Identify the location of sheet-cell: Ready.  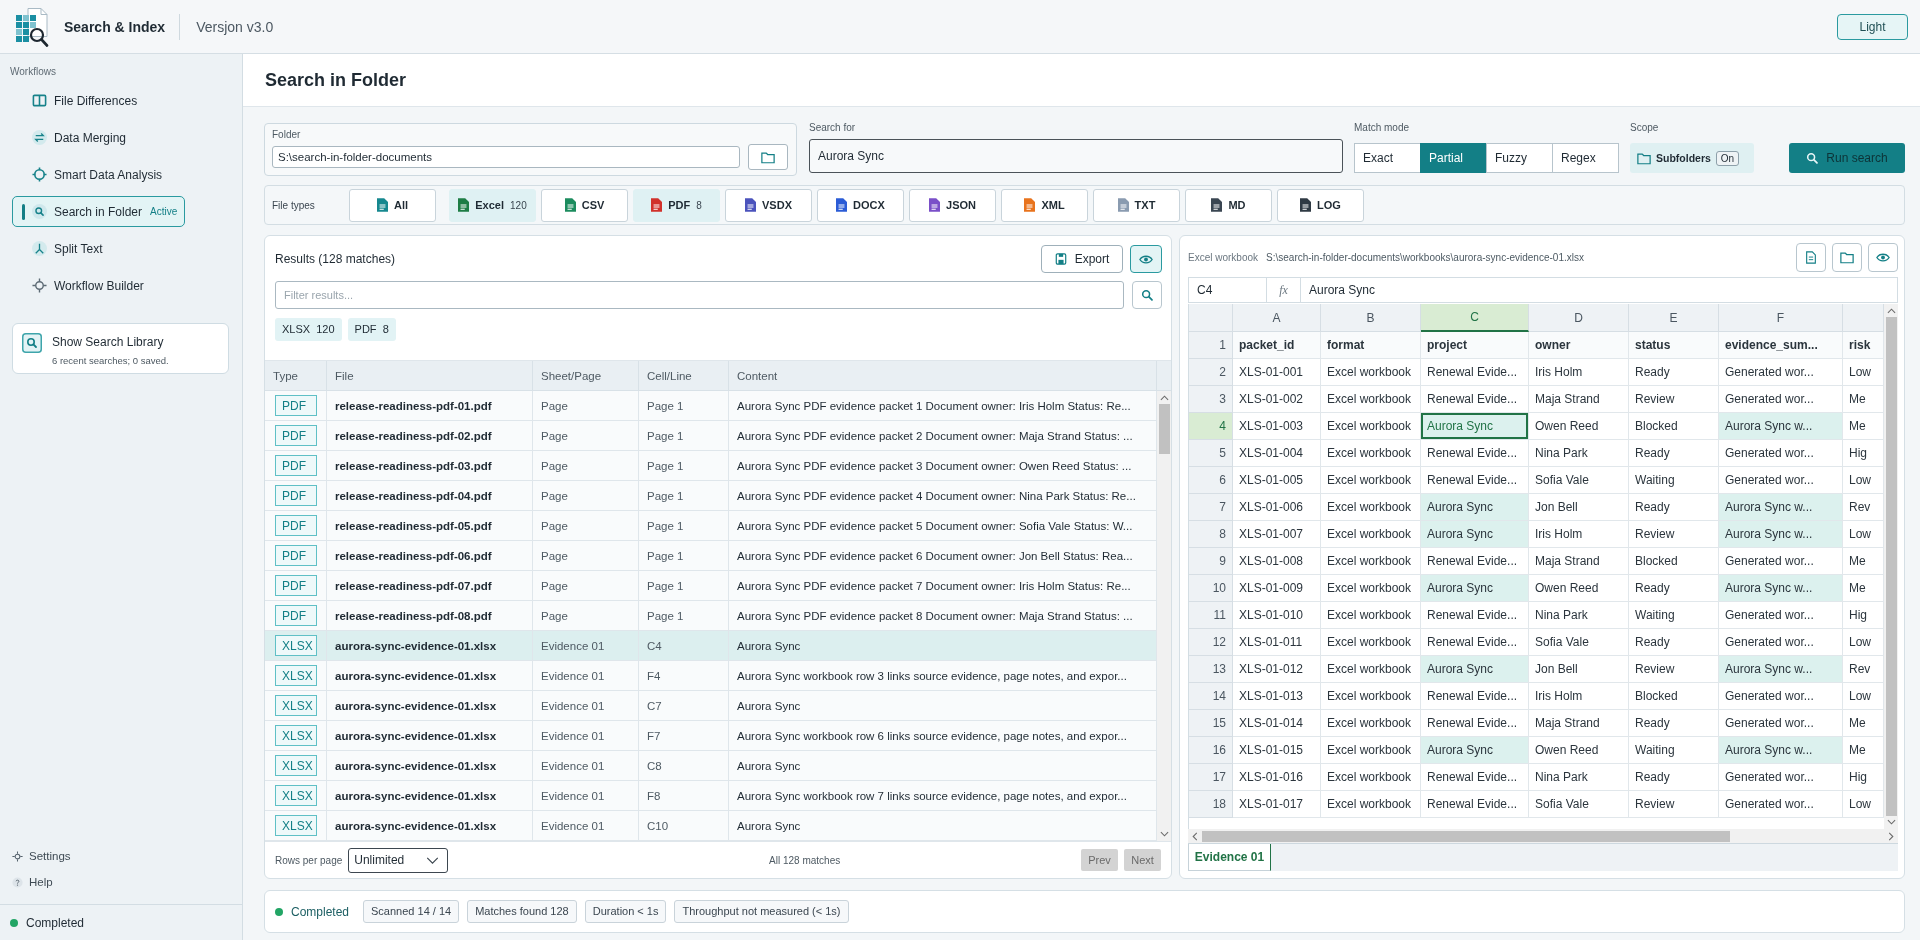
(1674, 723).